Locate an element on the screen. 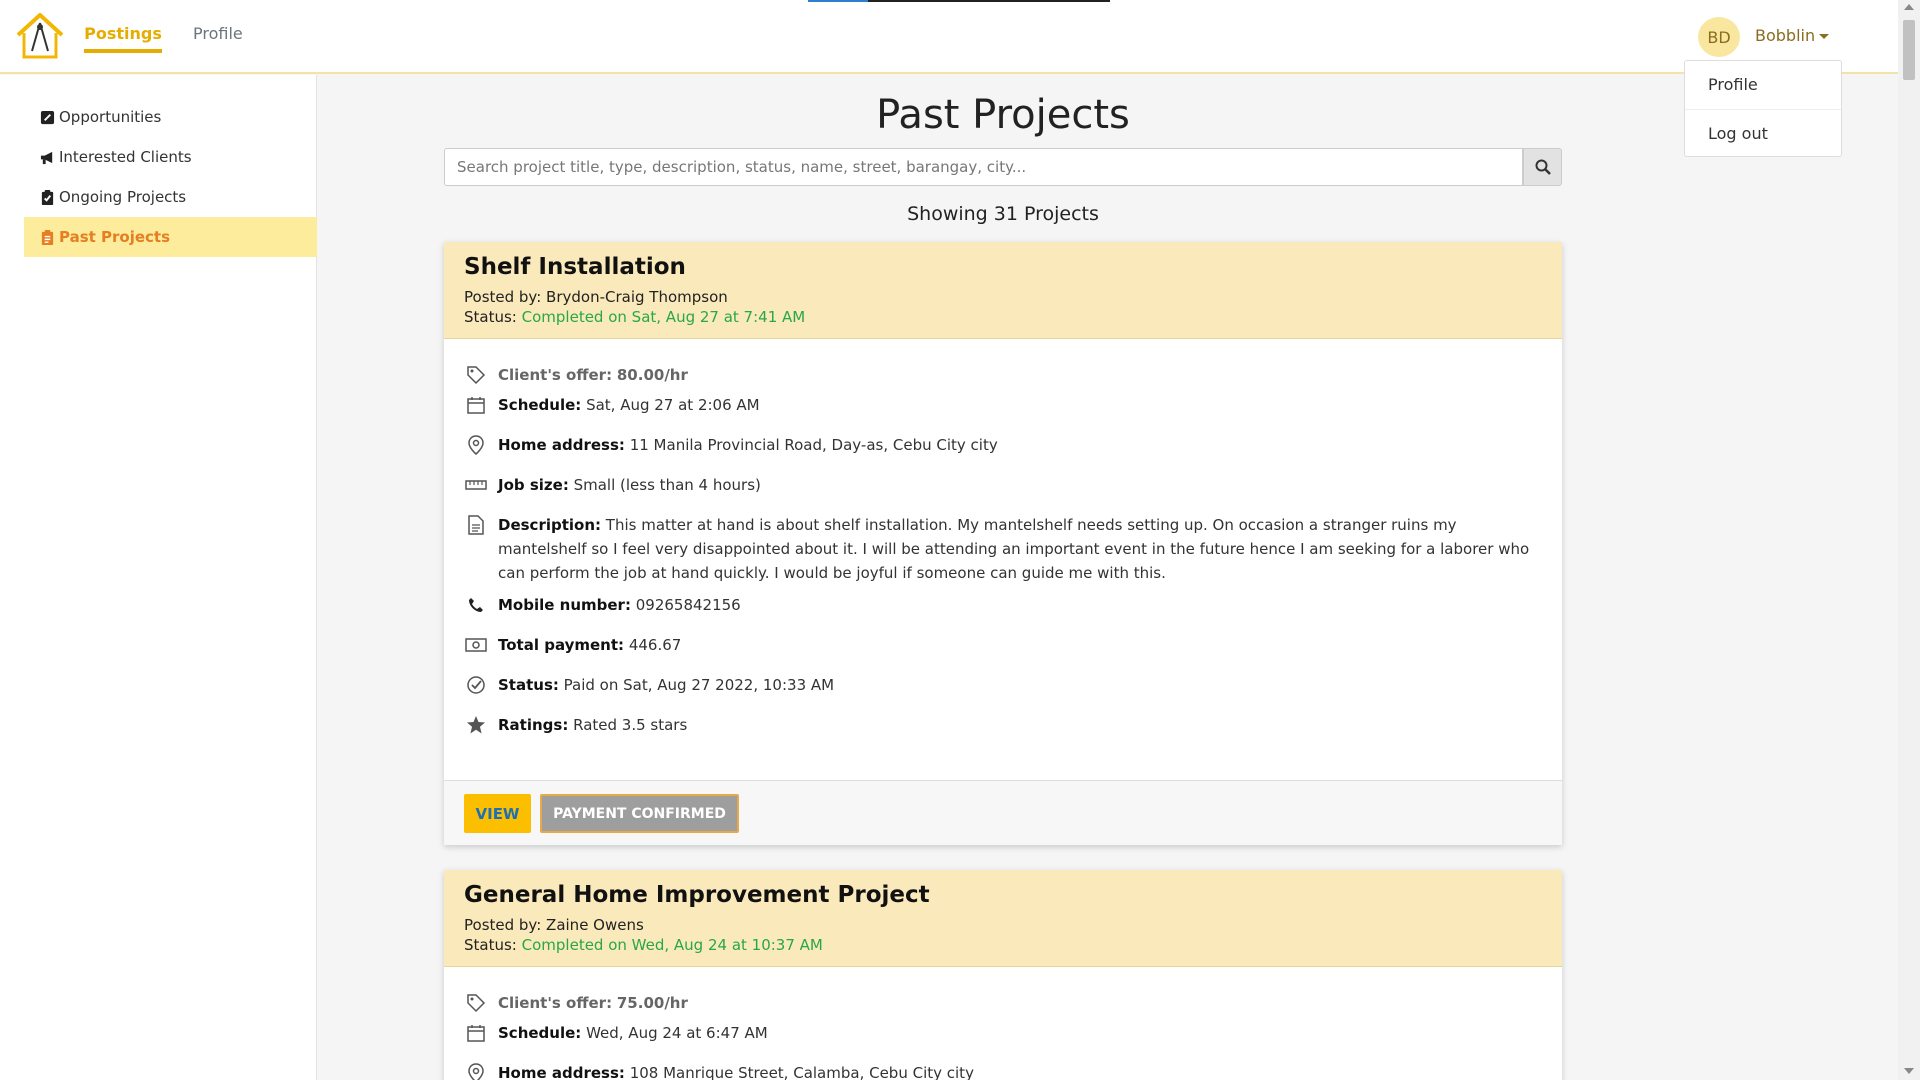 This screenshot has width=1920, height=1080. payment-confirmed-button: PAYMENT CONFIRMED is located at coordinates (639, 813).